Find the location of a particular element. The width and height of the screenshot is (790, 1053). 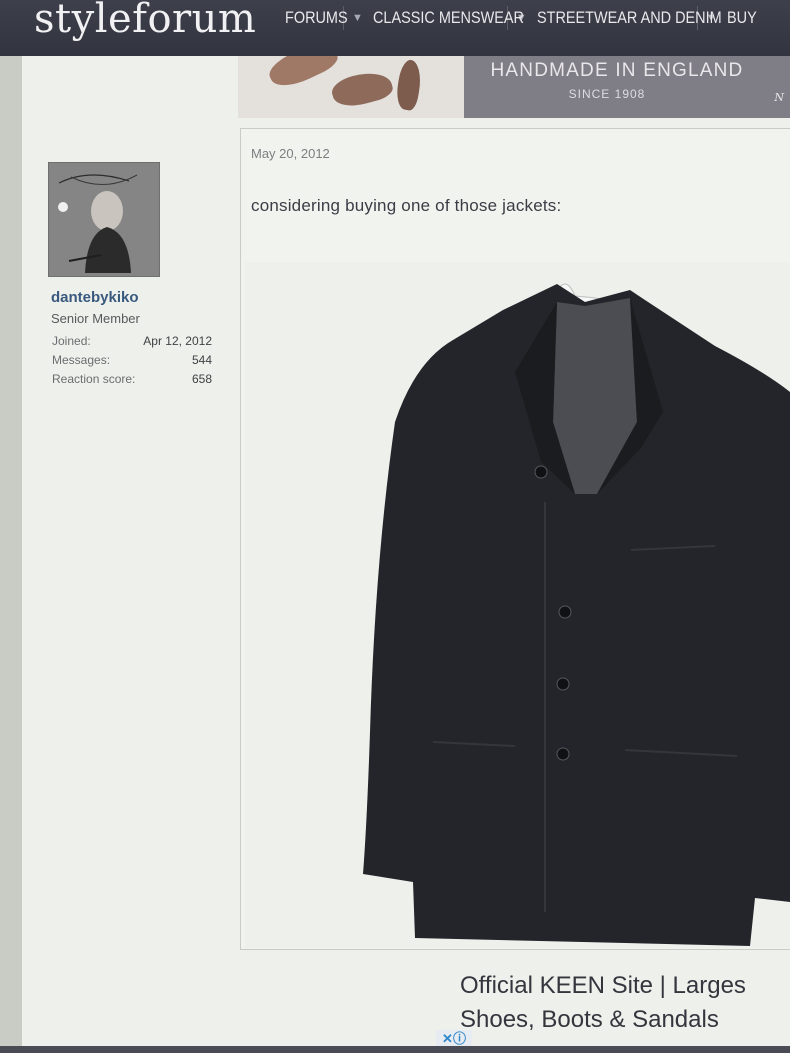

author-title: Senior Member is located at coordinates (95, 318).